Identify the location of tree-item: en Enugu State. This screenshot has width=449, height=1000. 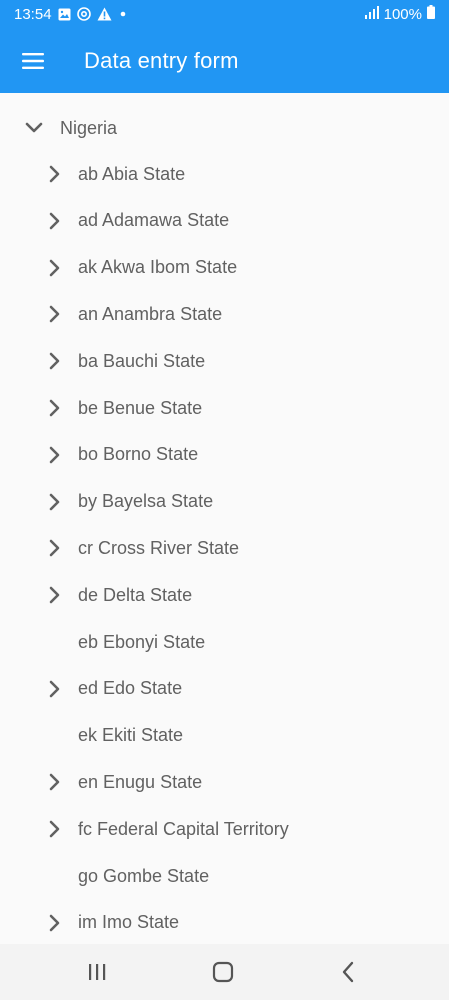
(224, 782).